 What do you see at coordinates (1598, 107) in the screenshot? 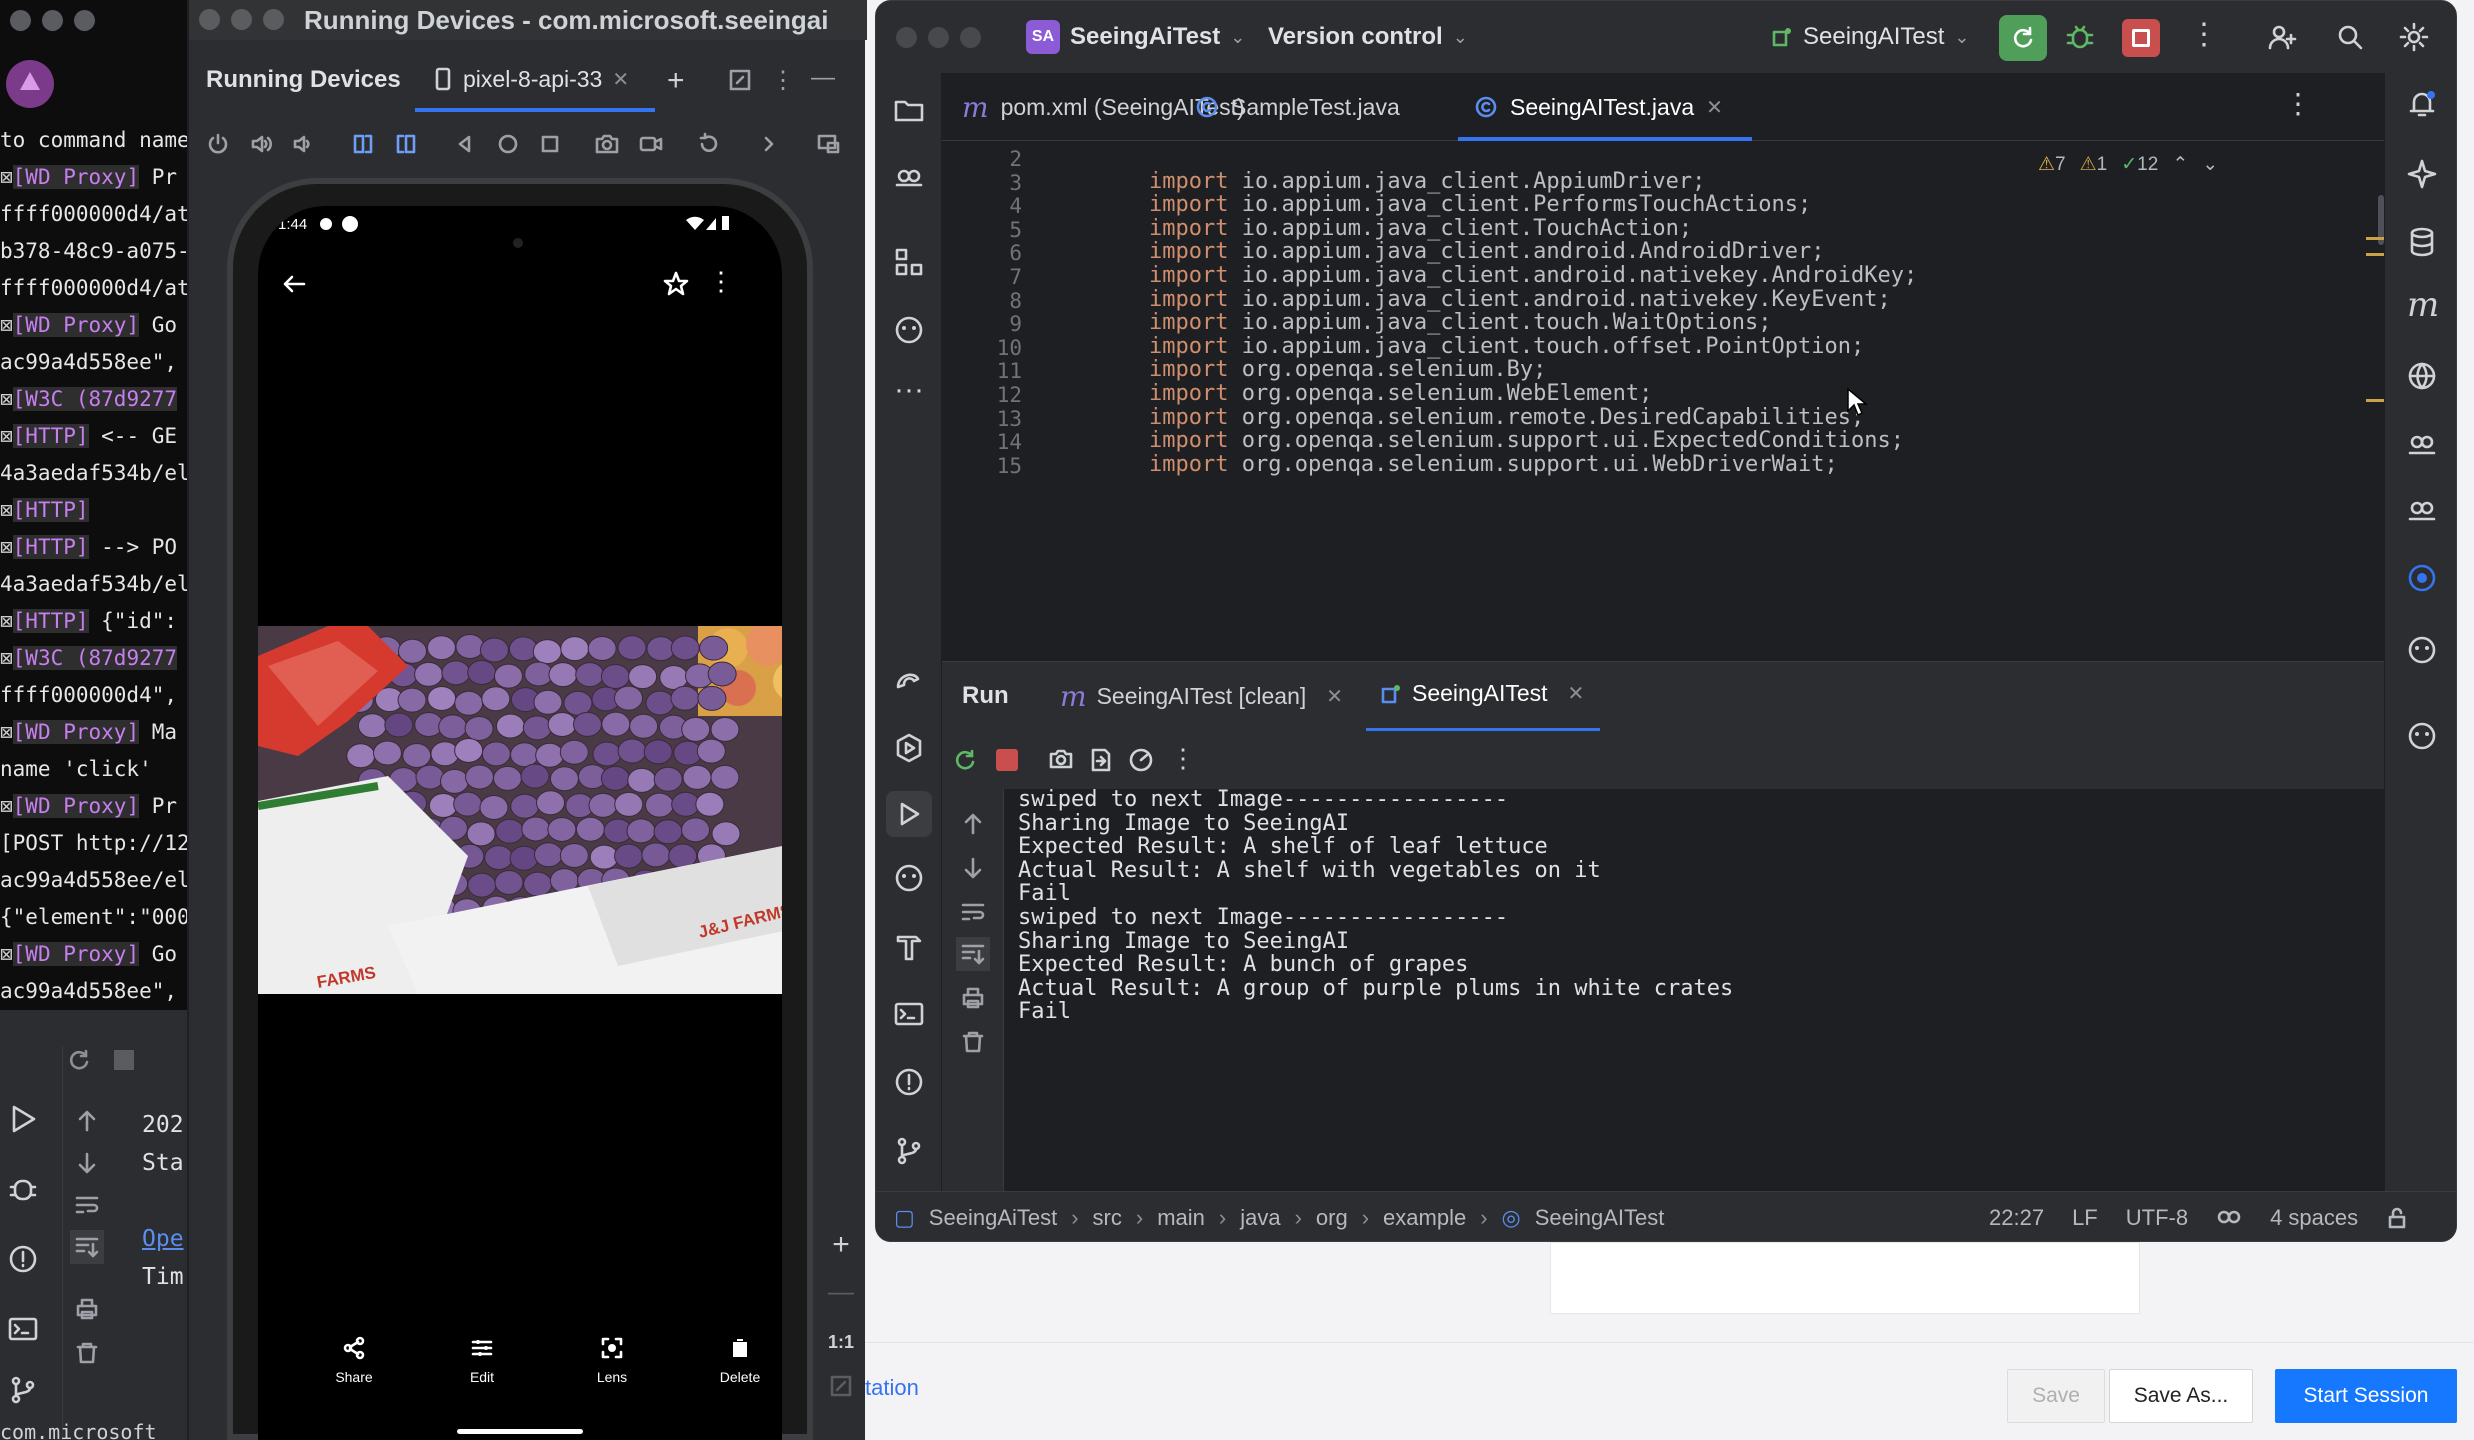
I see `tab-seeingaitest: SeeingAITest.java ✕` at bounding box center [1598, 107].